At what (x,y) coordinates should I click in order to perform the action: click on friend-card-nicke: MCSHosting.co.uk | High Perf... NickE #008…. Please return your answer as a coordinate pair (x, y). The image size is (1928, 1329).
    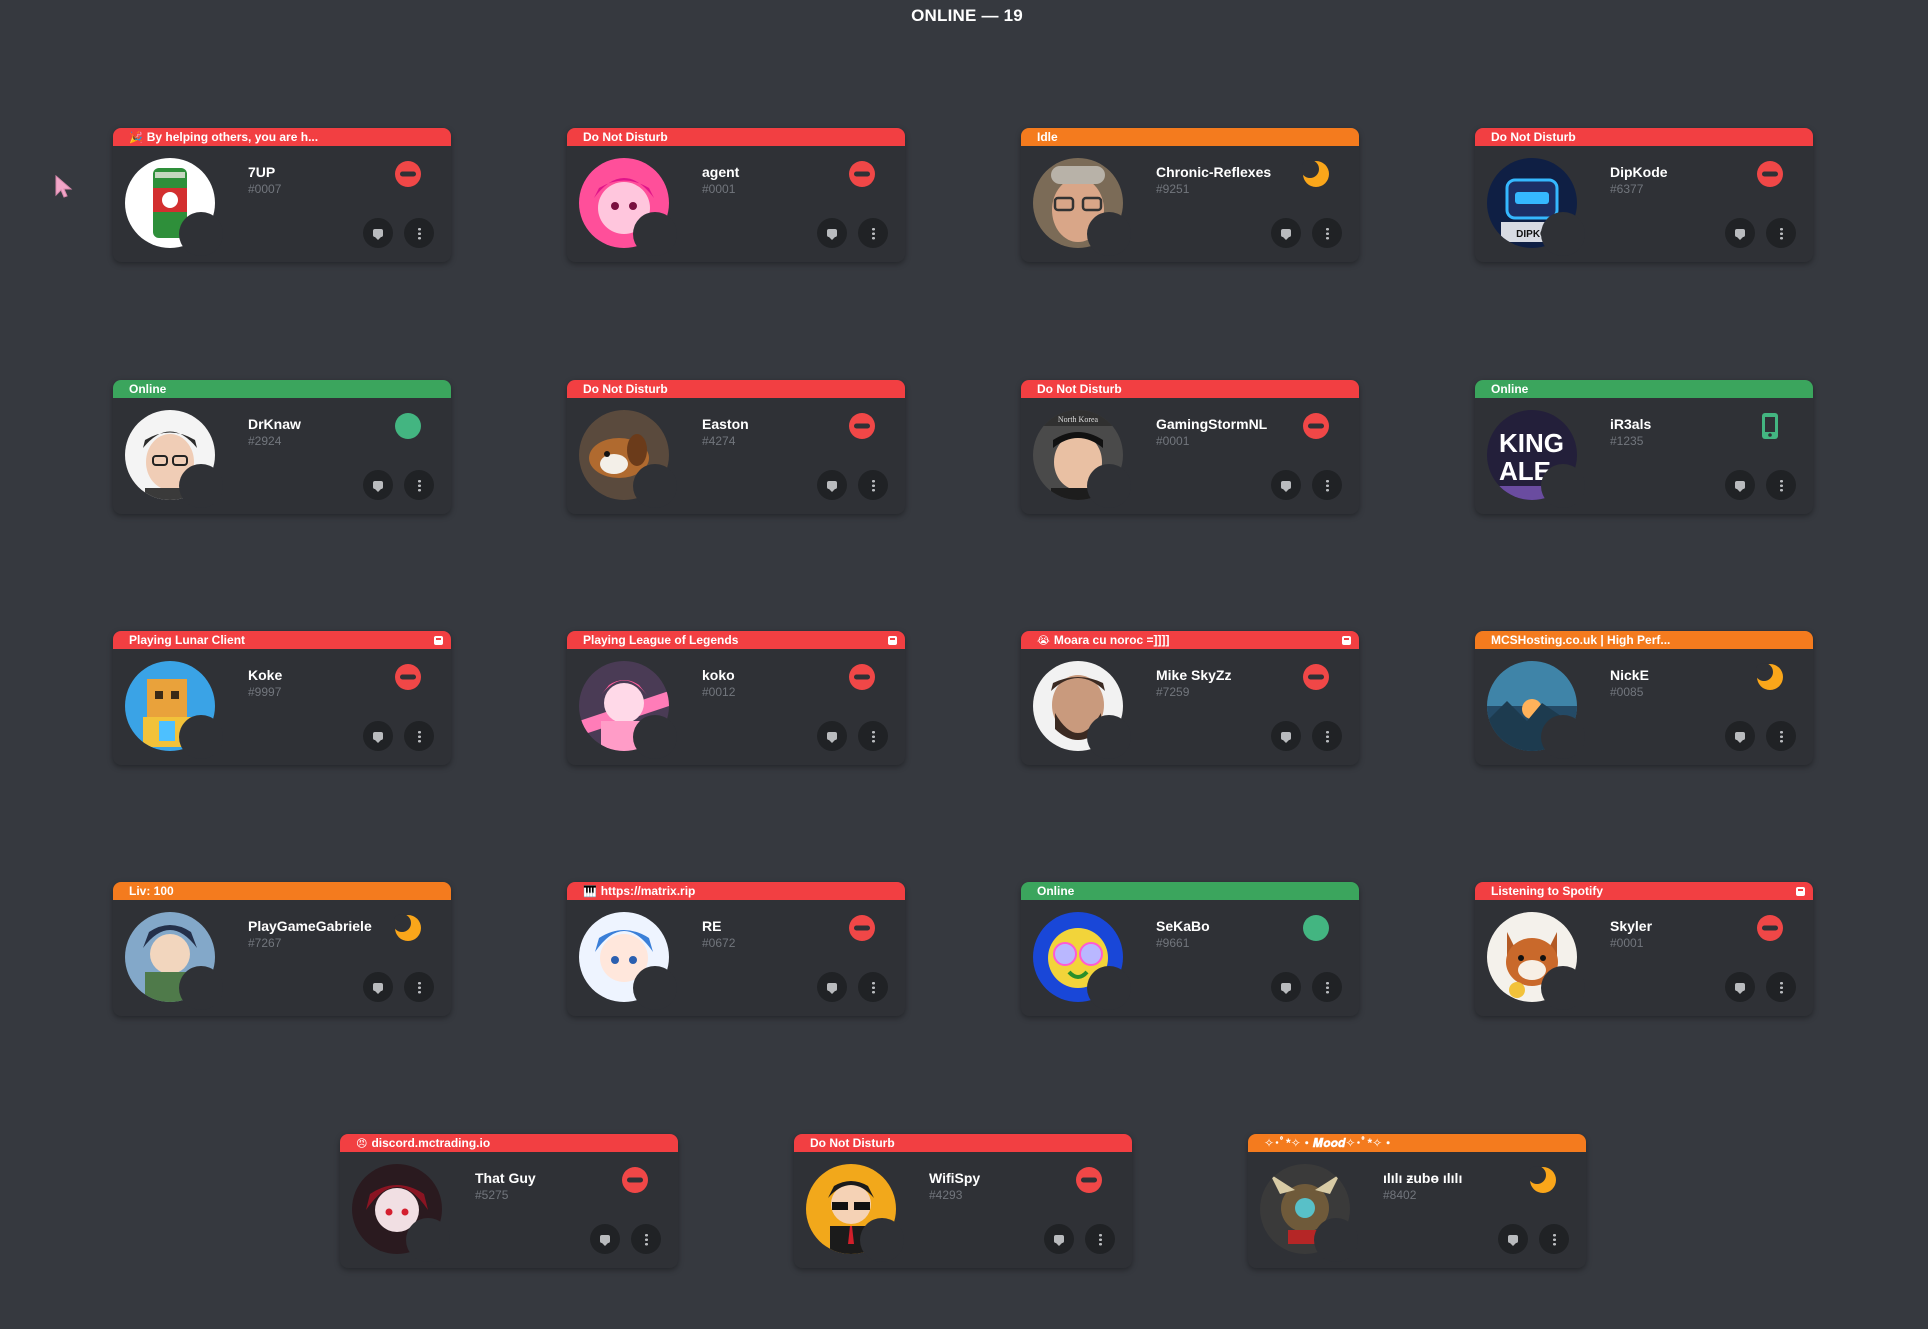
    Looking at the image, I should click on (1644, 698).